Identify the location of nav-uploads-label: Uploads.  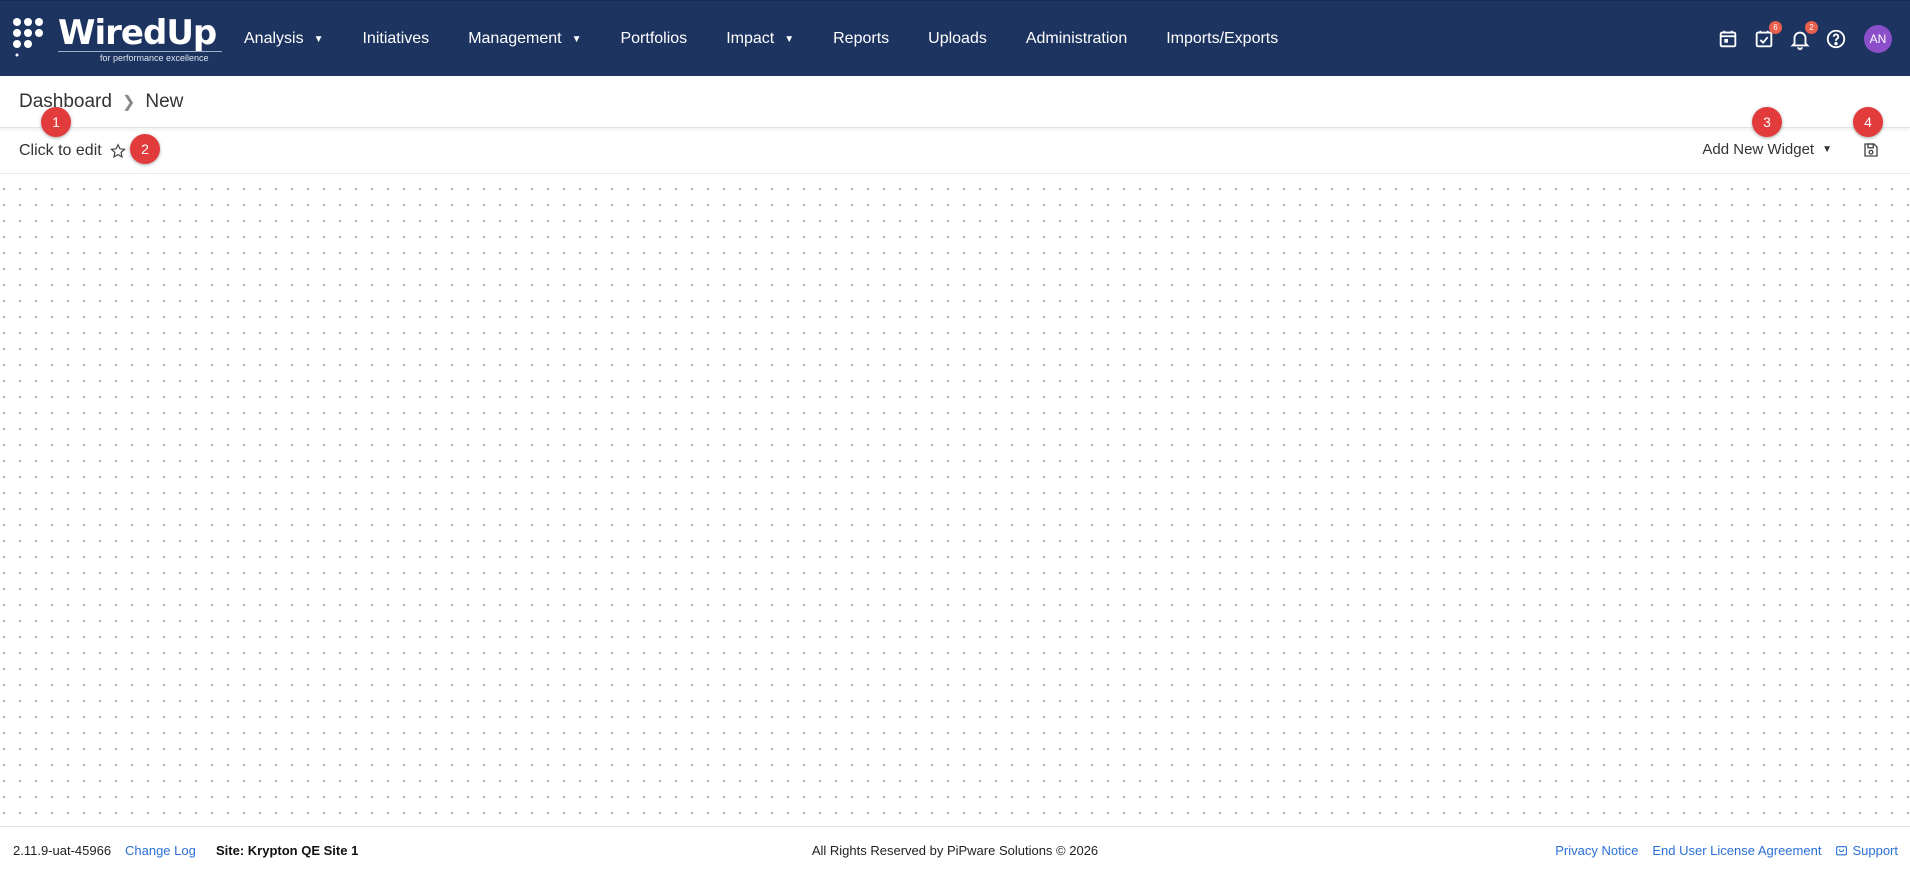
(957, 38).